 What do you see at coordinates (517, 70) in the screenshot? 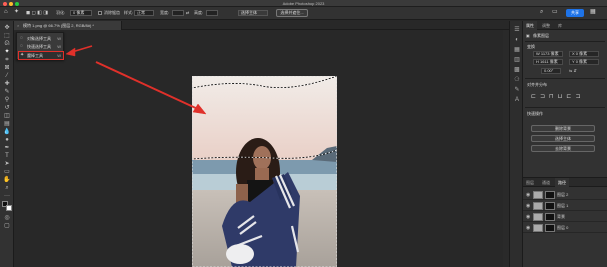
I see `patterns-icon: ▩` at bounding box center [517, 70].